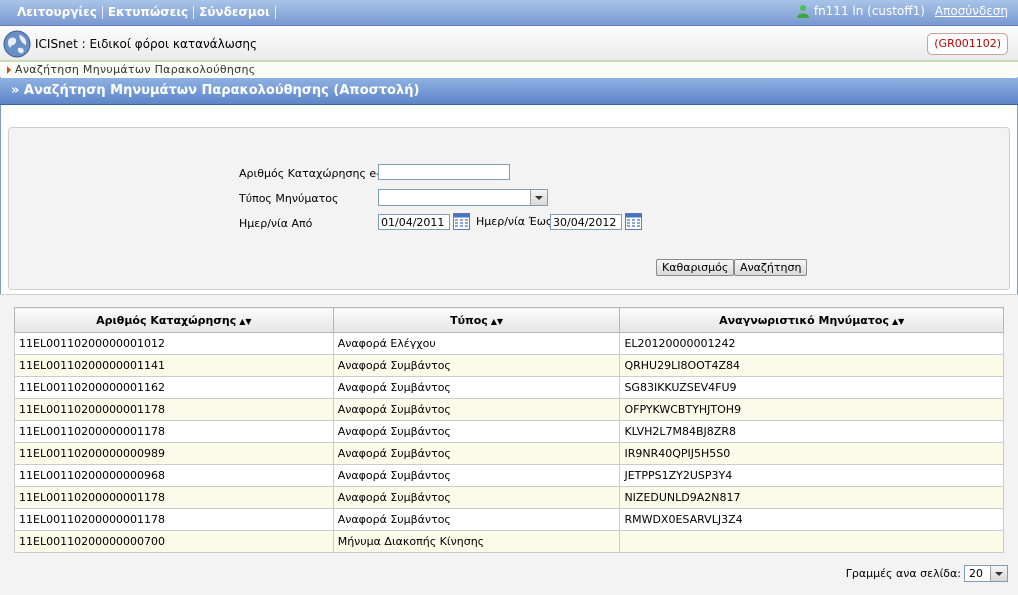 This screenshot has height=595, width=1018. I want to click on rows-per-page-label: Γραμμές ανα σελίδα:, so click(903, 573).